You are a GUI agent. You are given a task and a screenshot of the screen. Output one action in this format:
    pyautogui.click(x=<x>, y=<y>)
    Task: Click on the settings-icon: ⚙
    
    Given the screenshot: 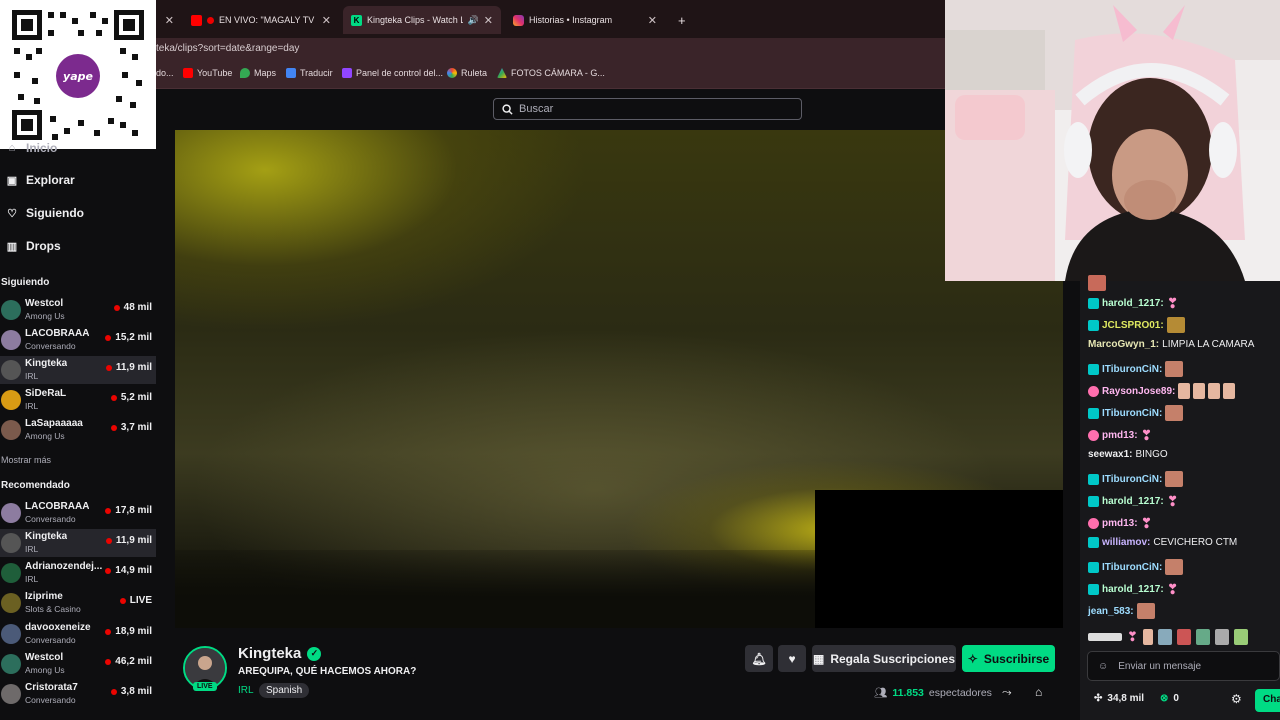 What is the action you would take?
    pyautogui.click(x=1236, y=699)
    